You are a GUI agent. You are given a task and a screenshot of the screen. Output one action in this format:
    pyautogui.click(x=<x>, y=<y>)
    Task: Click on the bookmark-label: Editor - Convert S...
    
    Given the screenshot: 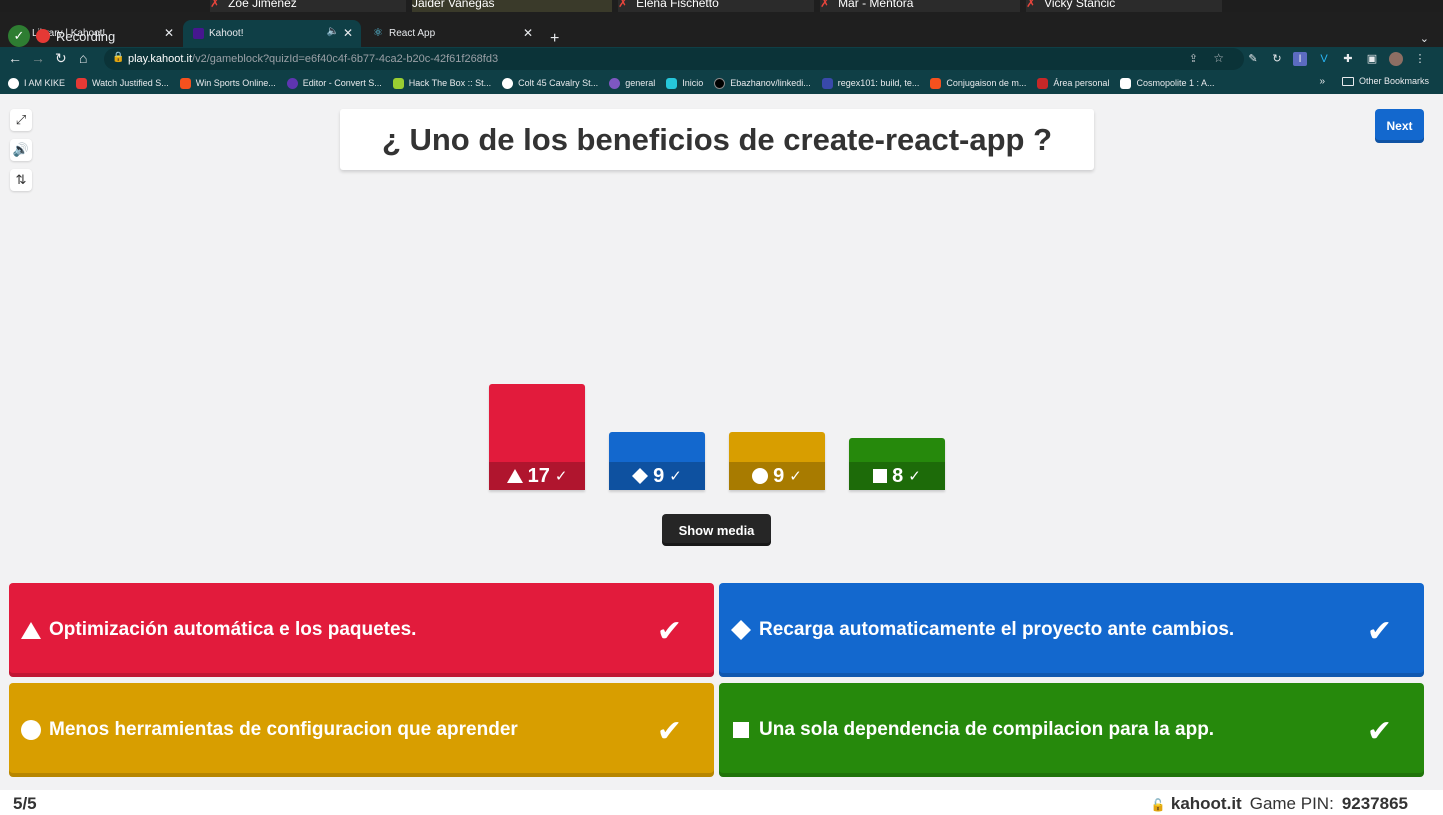 What is the action you would take?
    pyautogui.click(x=342, y=83)
    